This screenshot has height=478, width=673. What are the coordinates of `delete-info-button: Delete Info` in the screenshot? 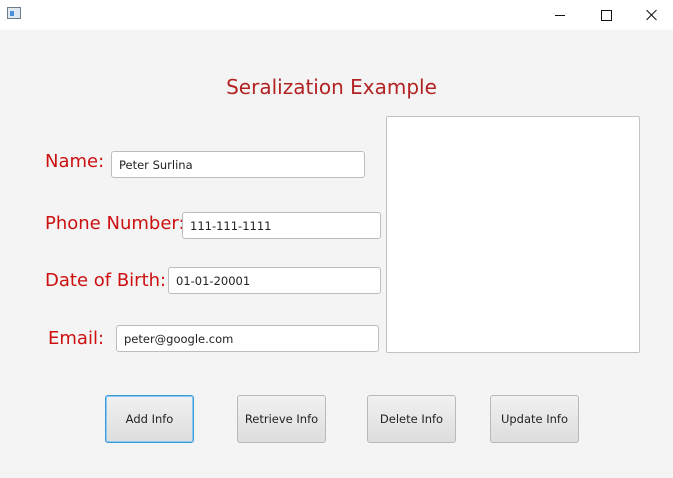 It's located at (411, 419).